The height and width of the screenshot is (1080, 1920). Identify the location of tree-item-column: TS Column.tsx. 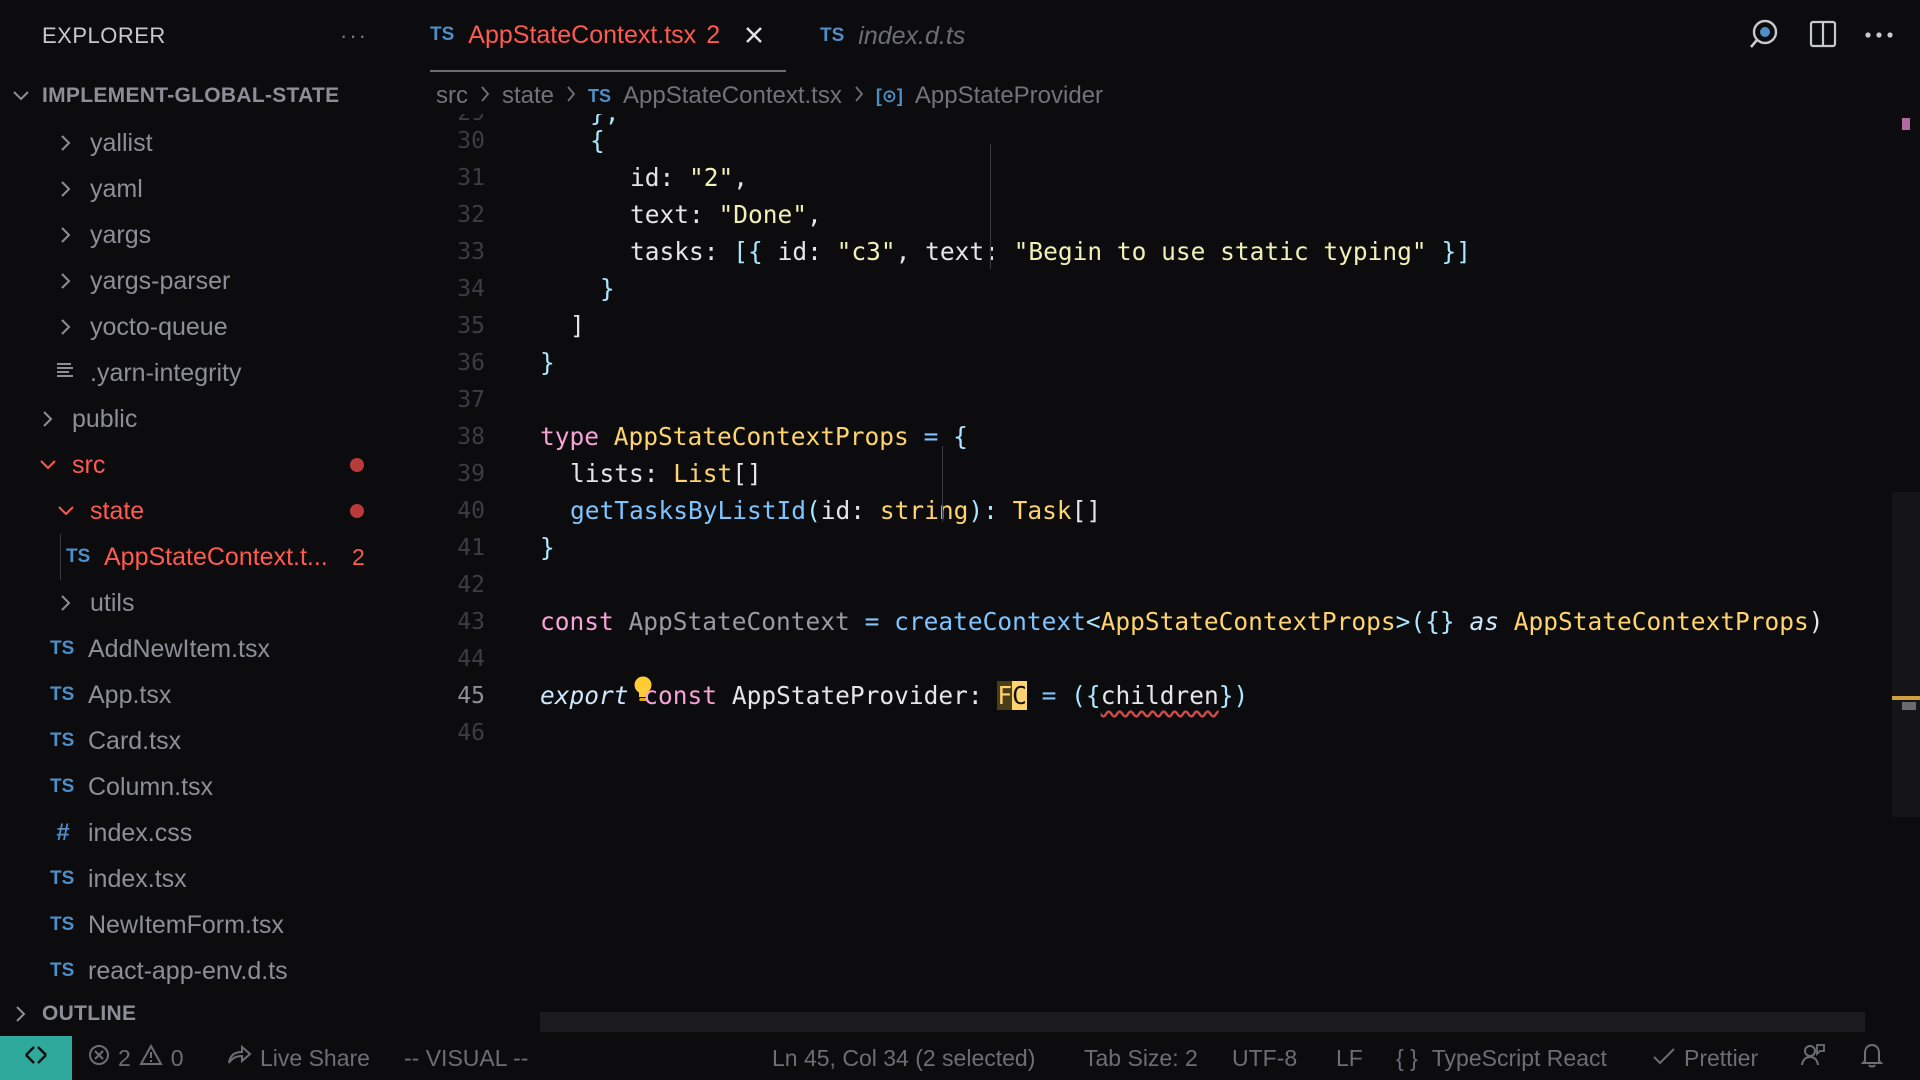
(200, 787).